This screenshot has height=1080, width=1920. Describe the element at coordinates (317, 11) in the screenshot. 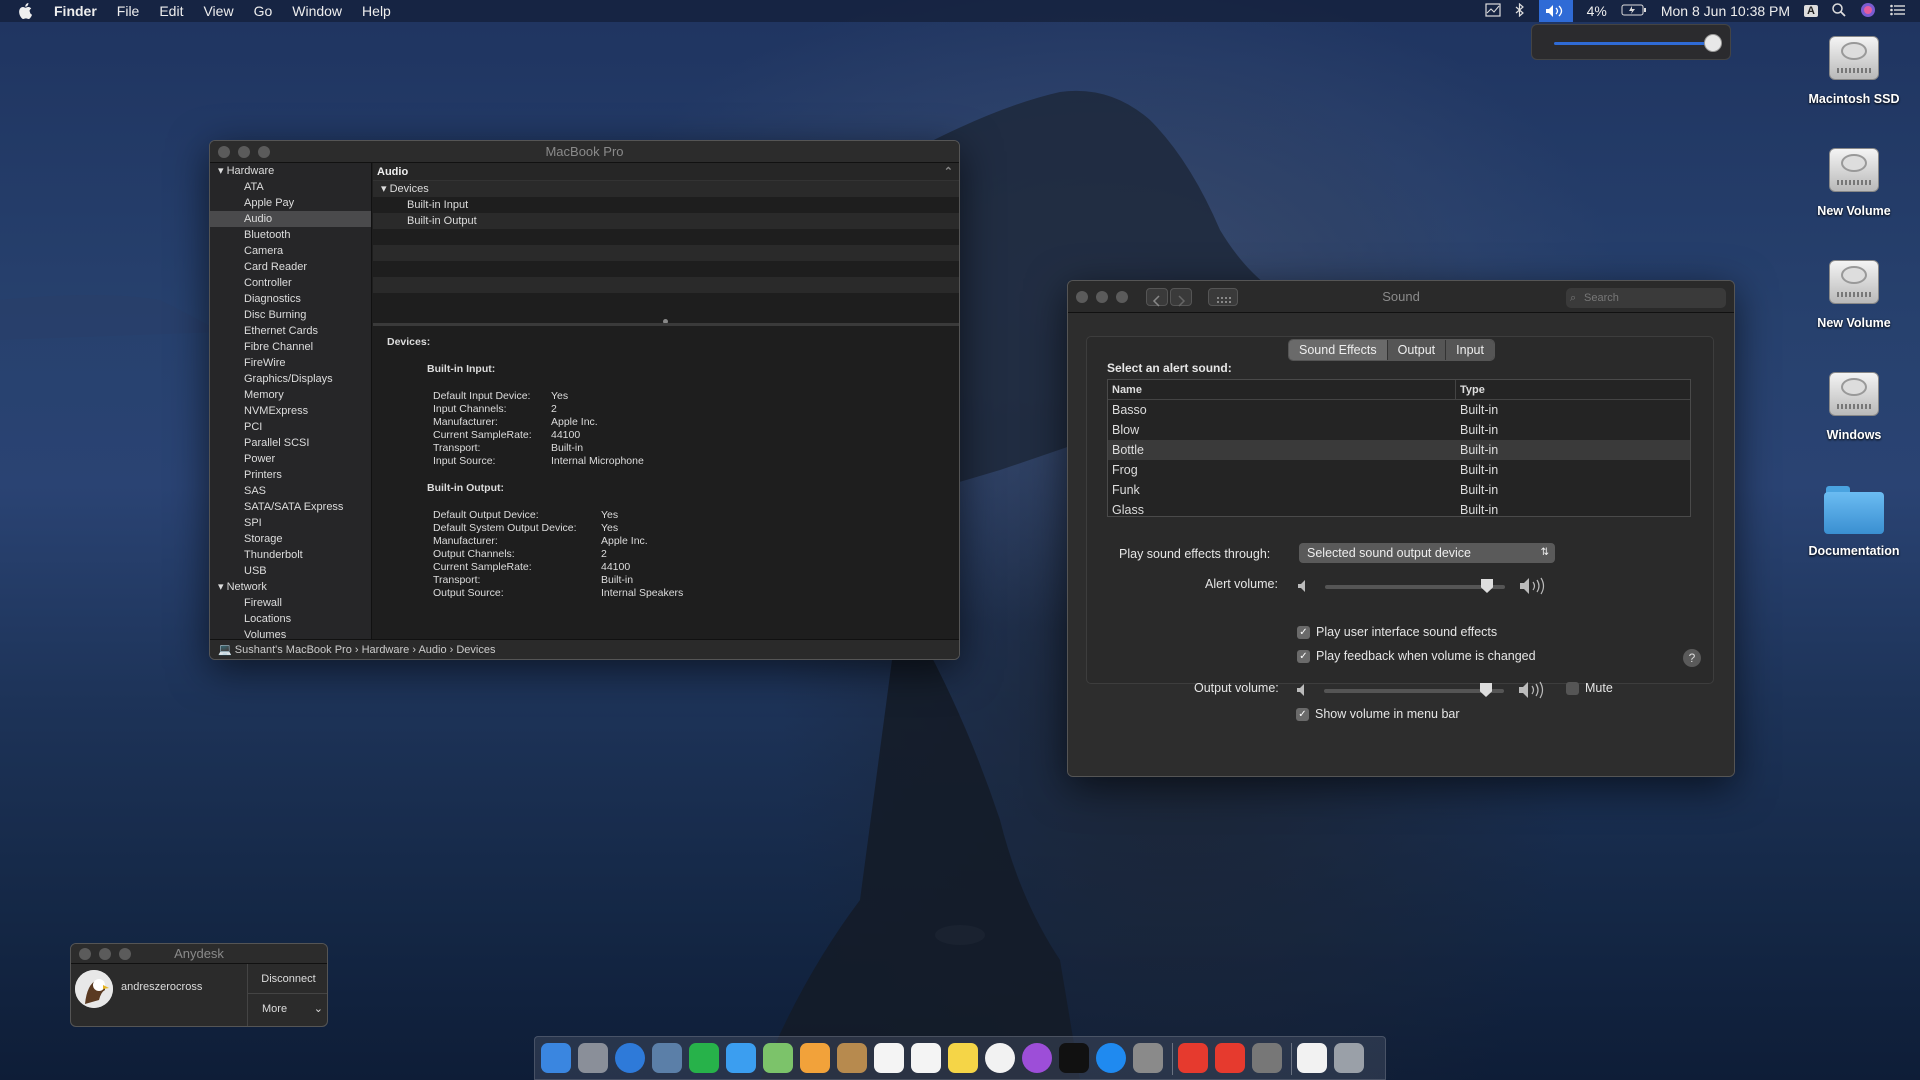

I see `menu-window: Window` at that location.